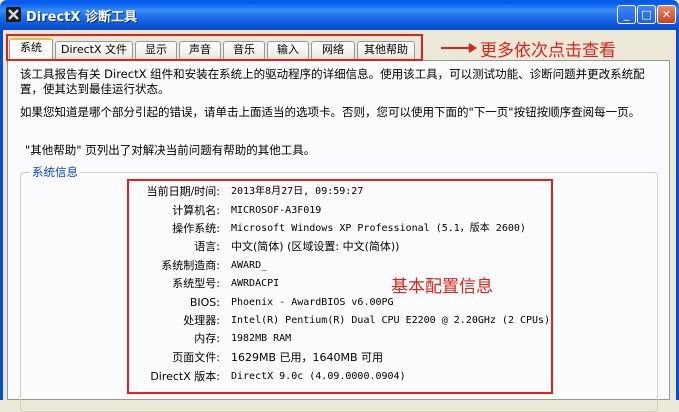 This screenshot has width=679, height=412. I want to click on maximize-icon: □, so click(646, 14).